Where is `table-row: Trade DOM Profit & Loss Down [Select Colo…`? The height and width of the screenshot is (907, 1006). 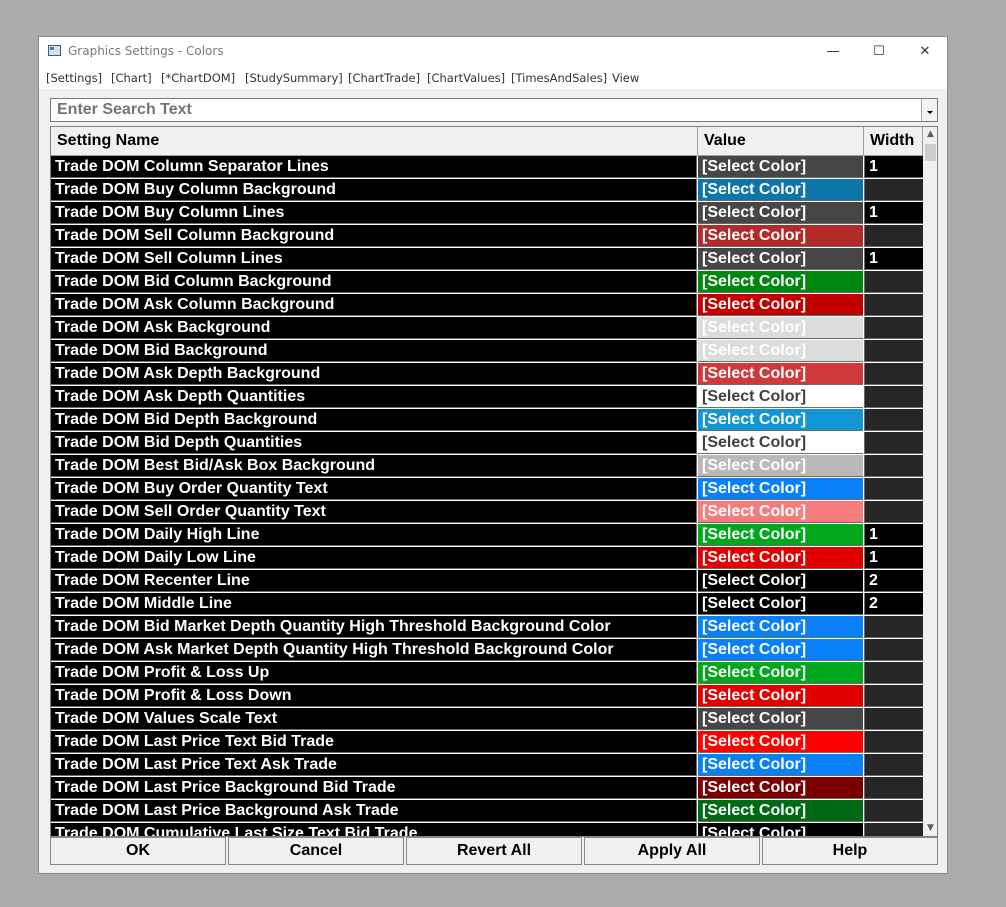 table-row: Trade DOM Profit & Loss Down [Select Colo… is located at coordinates (487, 696).